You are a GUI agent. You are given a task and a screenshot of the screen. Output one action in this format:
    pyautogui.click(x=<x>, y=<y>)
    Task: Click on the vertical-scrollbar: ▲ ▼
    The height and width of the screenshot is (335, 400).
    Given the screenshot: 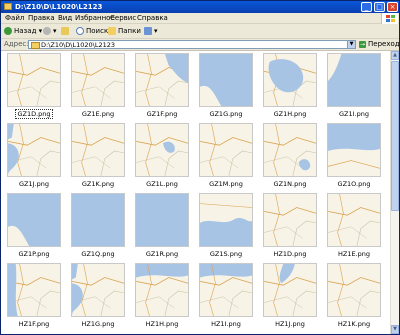 What is the action you would take?
    pyautogui.click(x=394, y=192)
    